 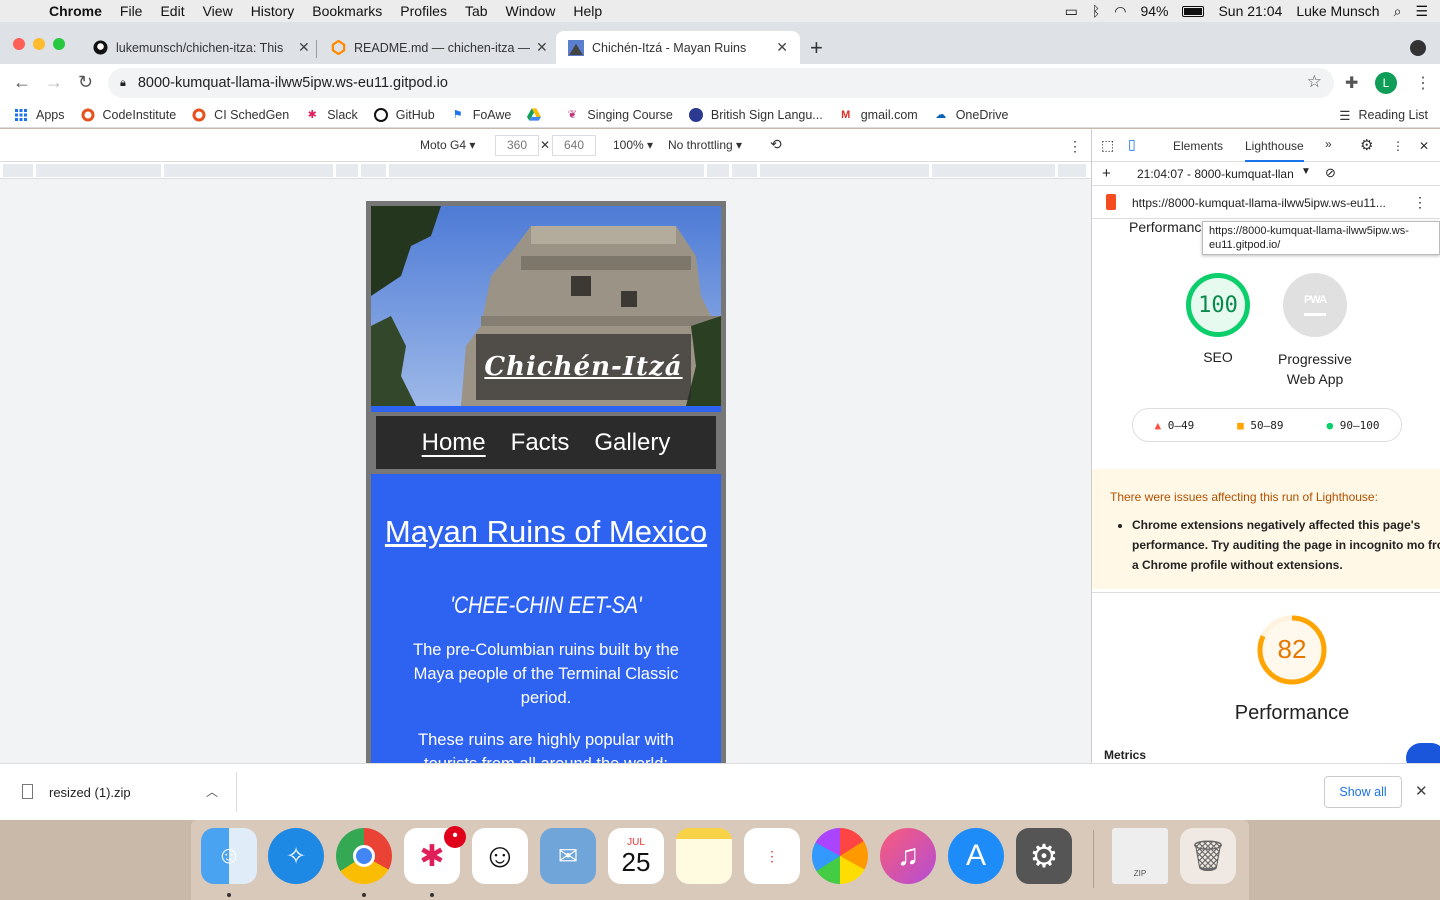 What do you see at coordinates (1140, 856) in the screenshot?
I see `zip-file-icon: ZIP` at bounding box center [1140, 856].